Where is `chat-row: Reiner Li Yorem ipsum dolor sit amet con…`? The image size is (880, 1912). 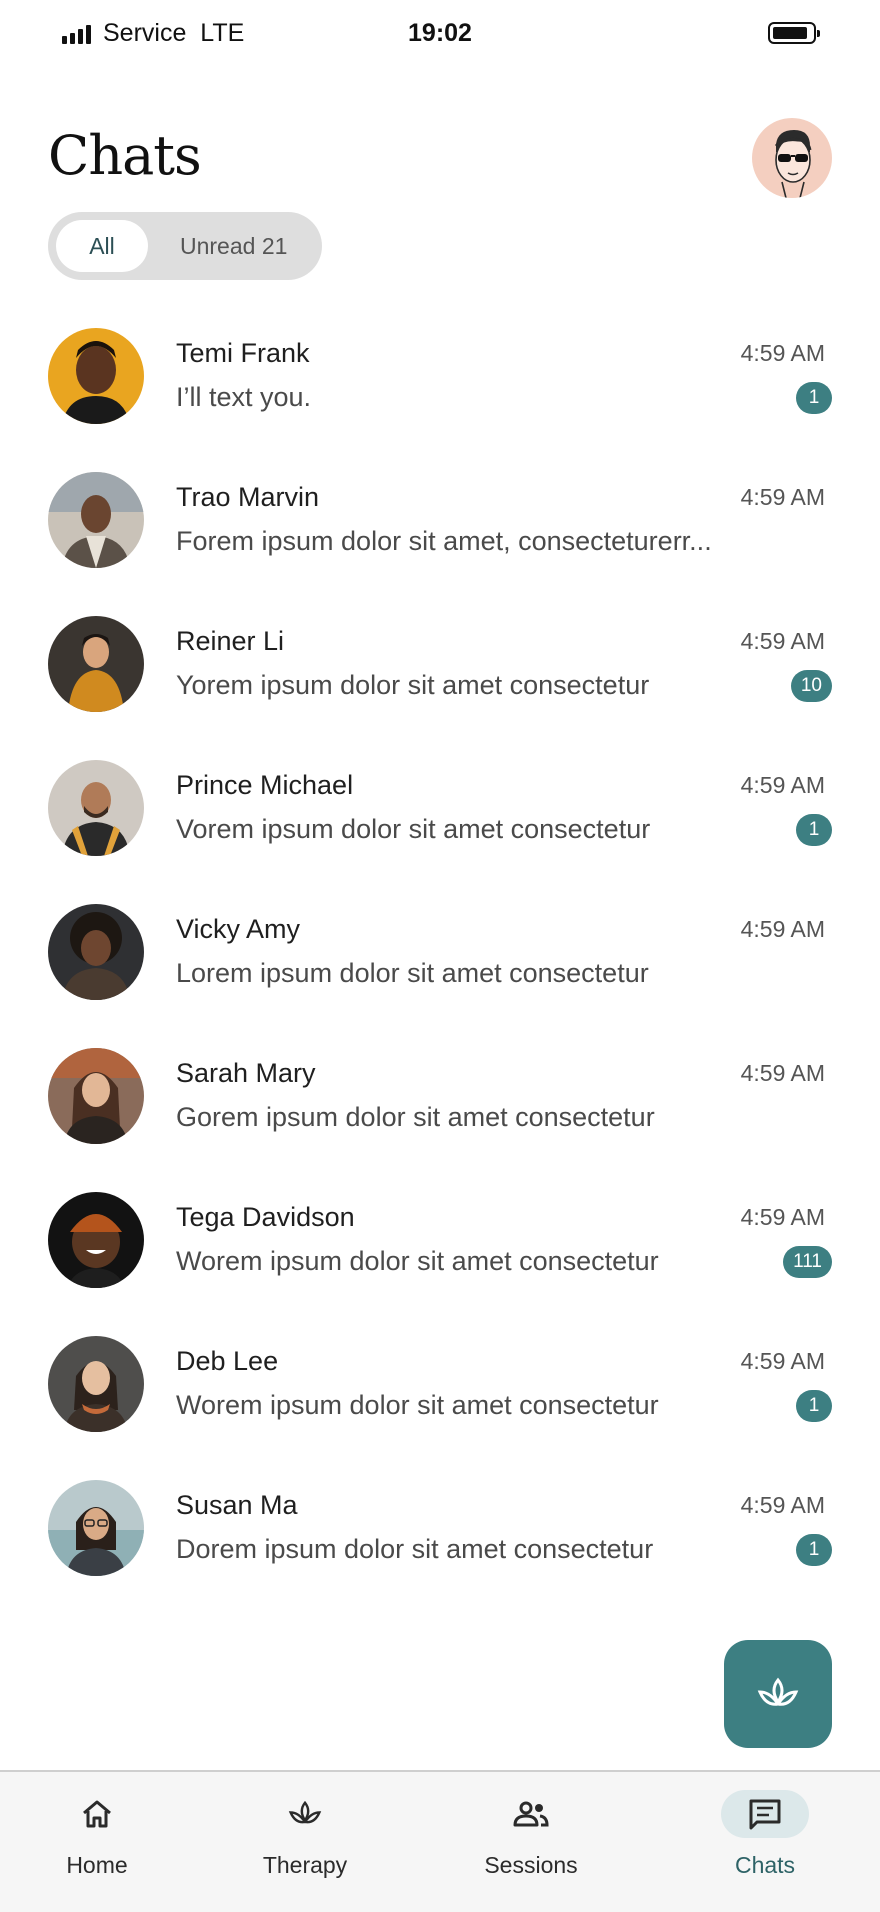 chat-row: Reiner Li Yorem ipsum dolor sit amet con… is located at coordinates (440, 676).